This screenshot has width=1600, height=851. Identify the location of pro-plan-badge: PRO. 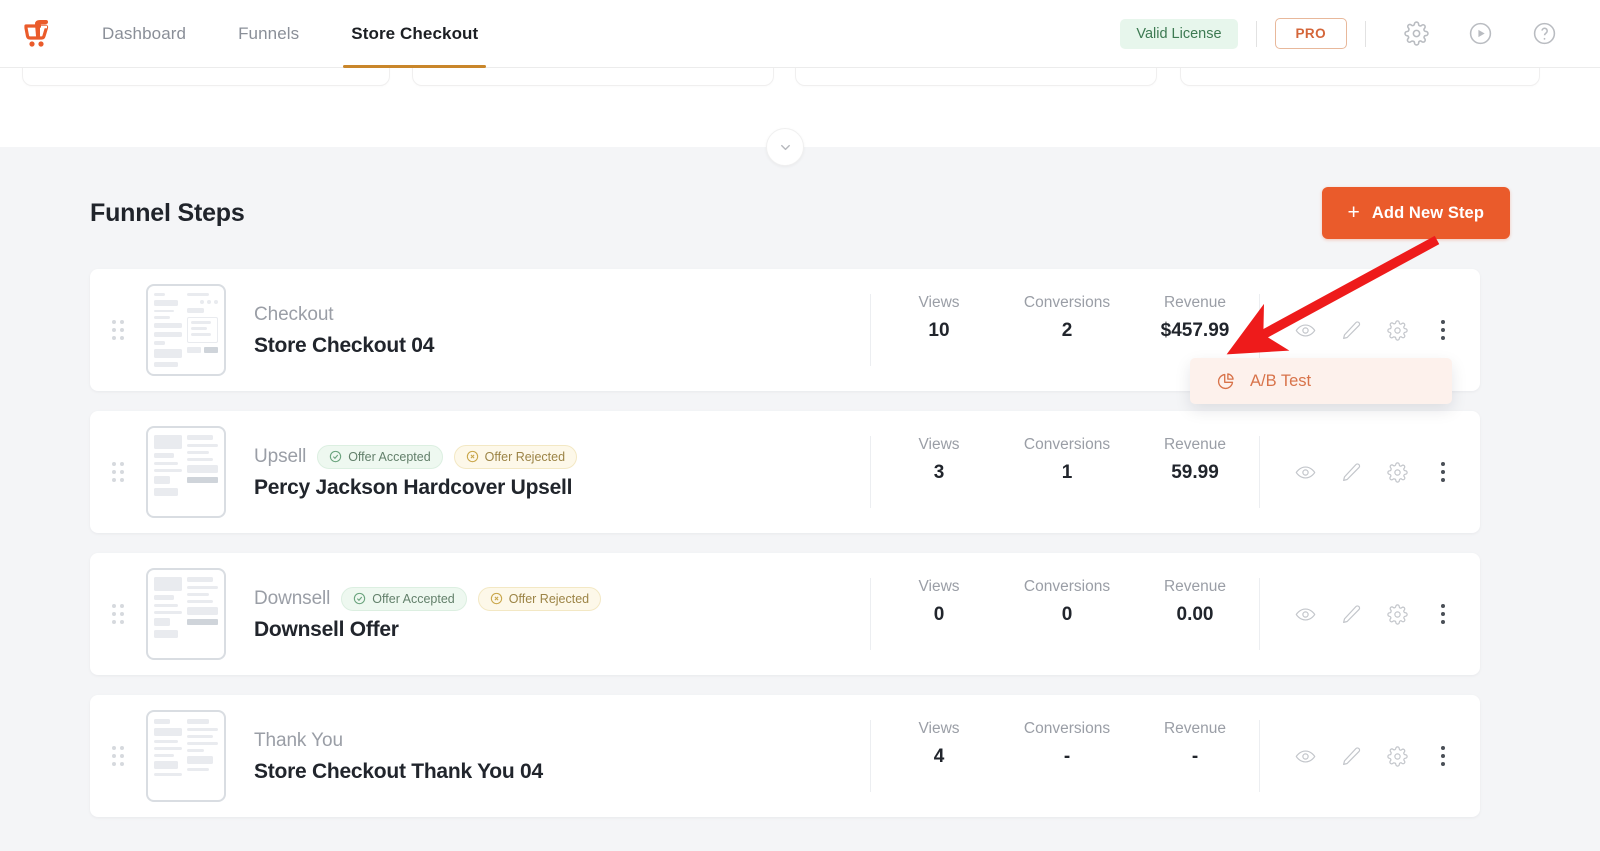
(1310, 33).